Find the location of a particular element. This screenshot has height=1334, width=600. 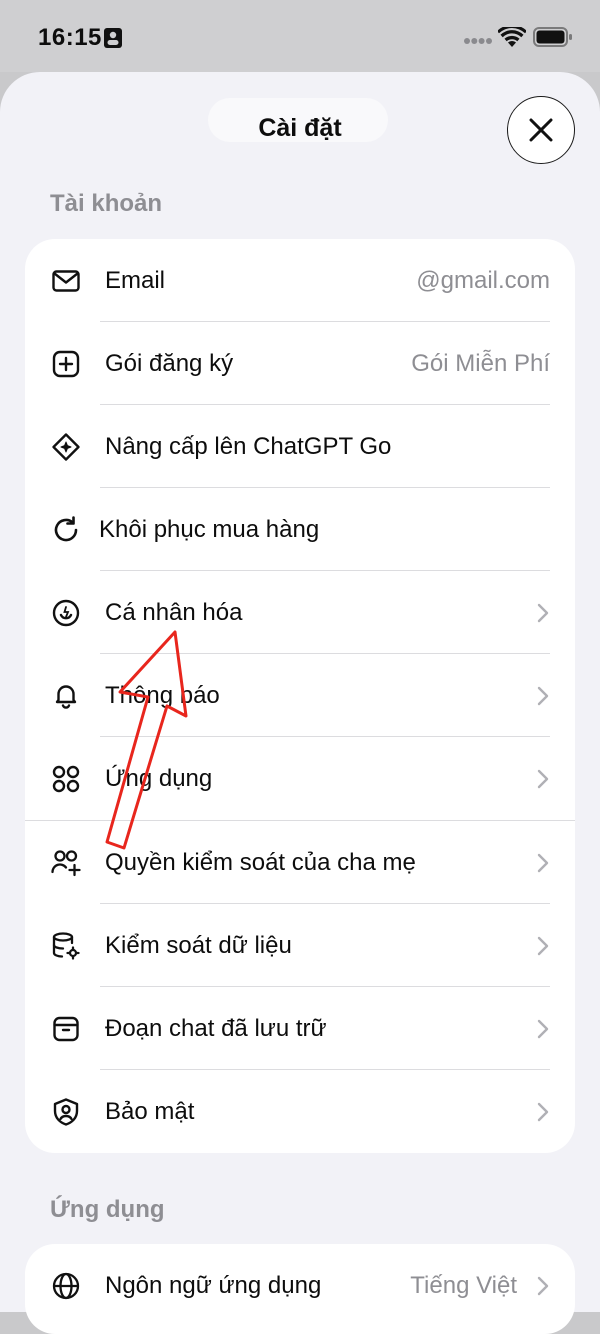

close-icon is located at coordinates (541, 130).